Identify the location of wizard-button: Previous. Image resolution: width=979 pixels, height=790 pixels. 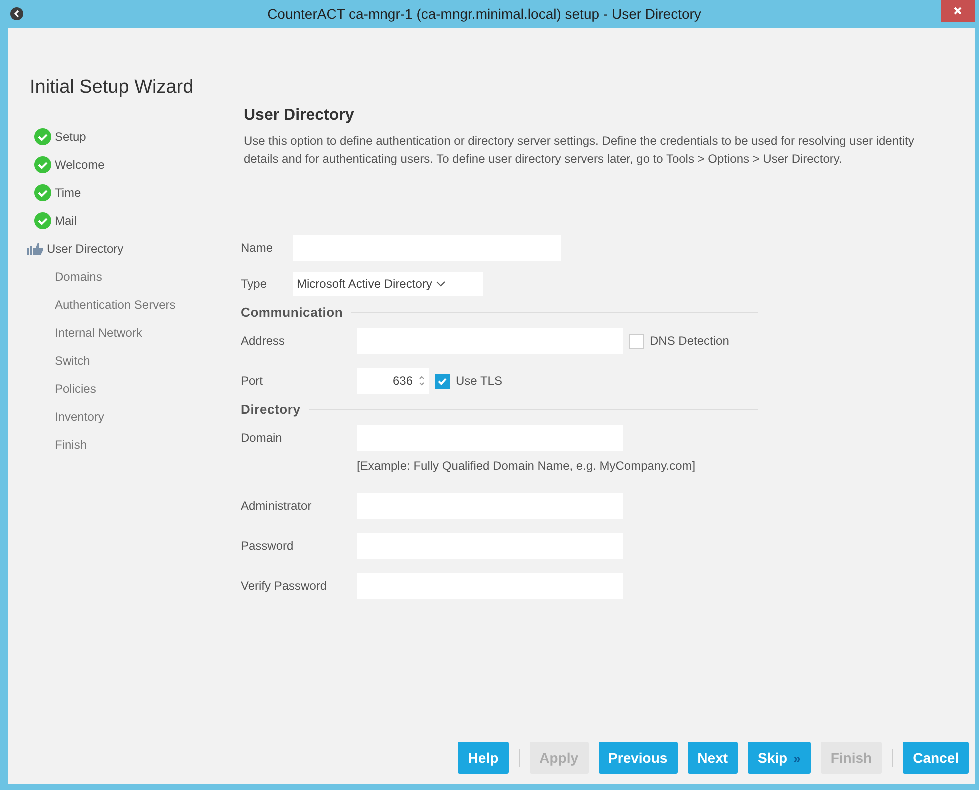
(638, 758).